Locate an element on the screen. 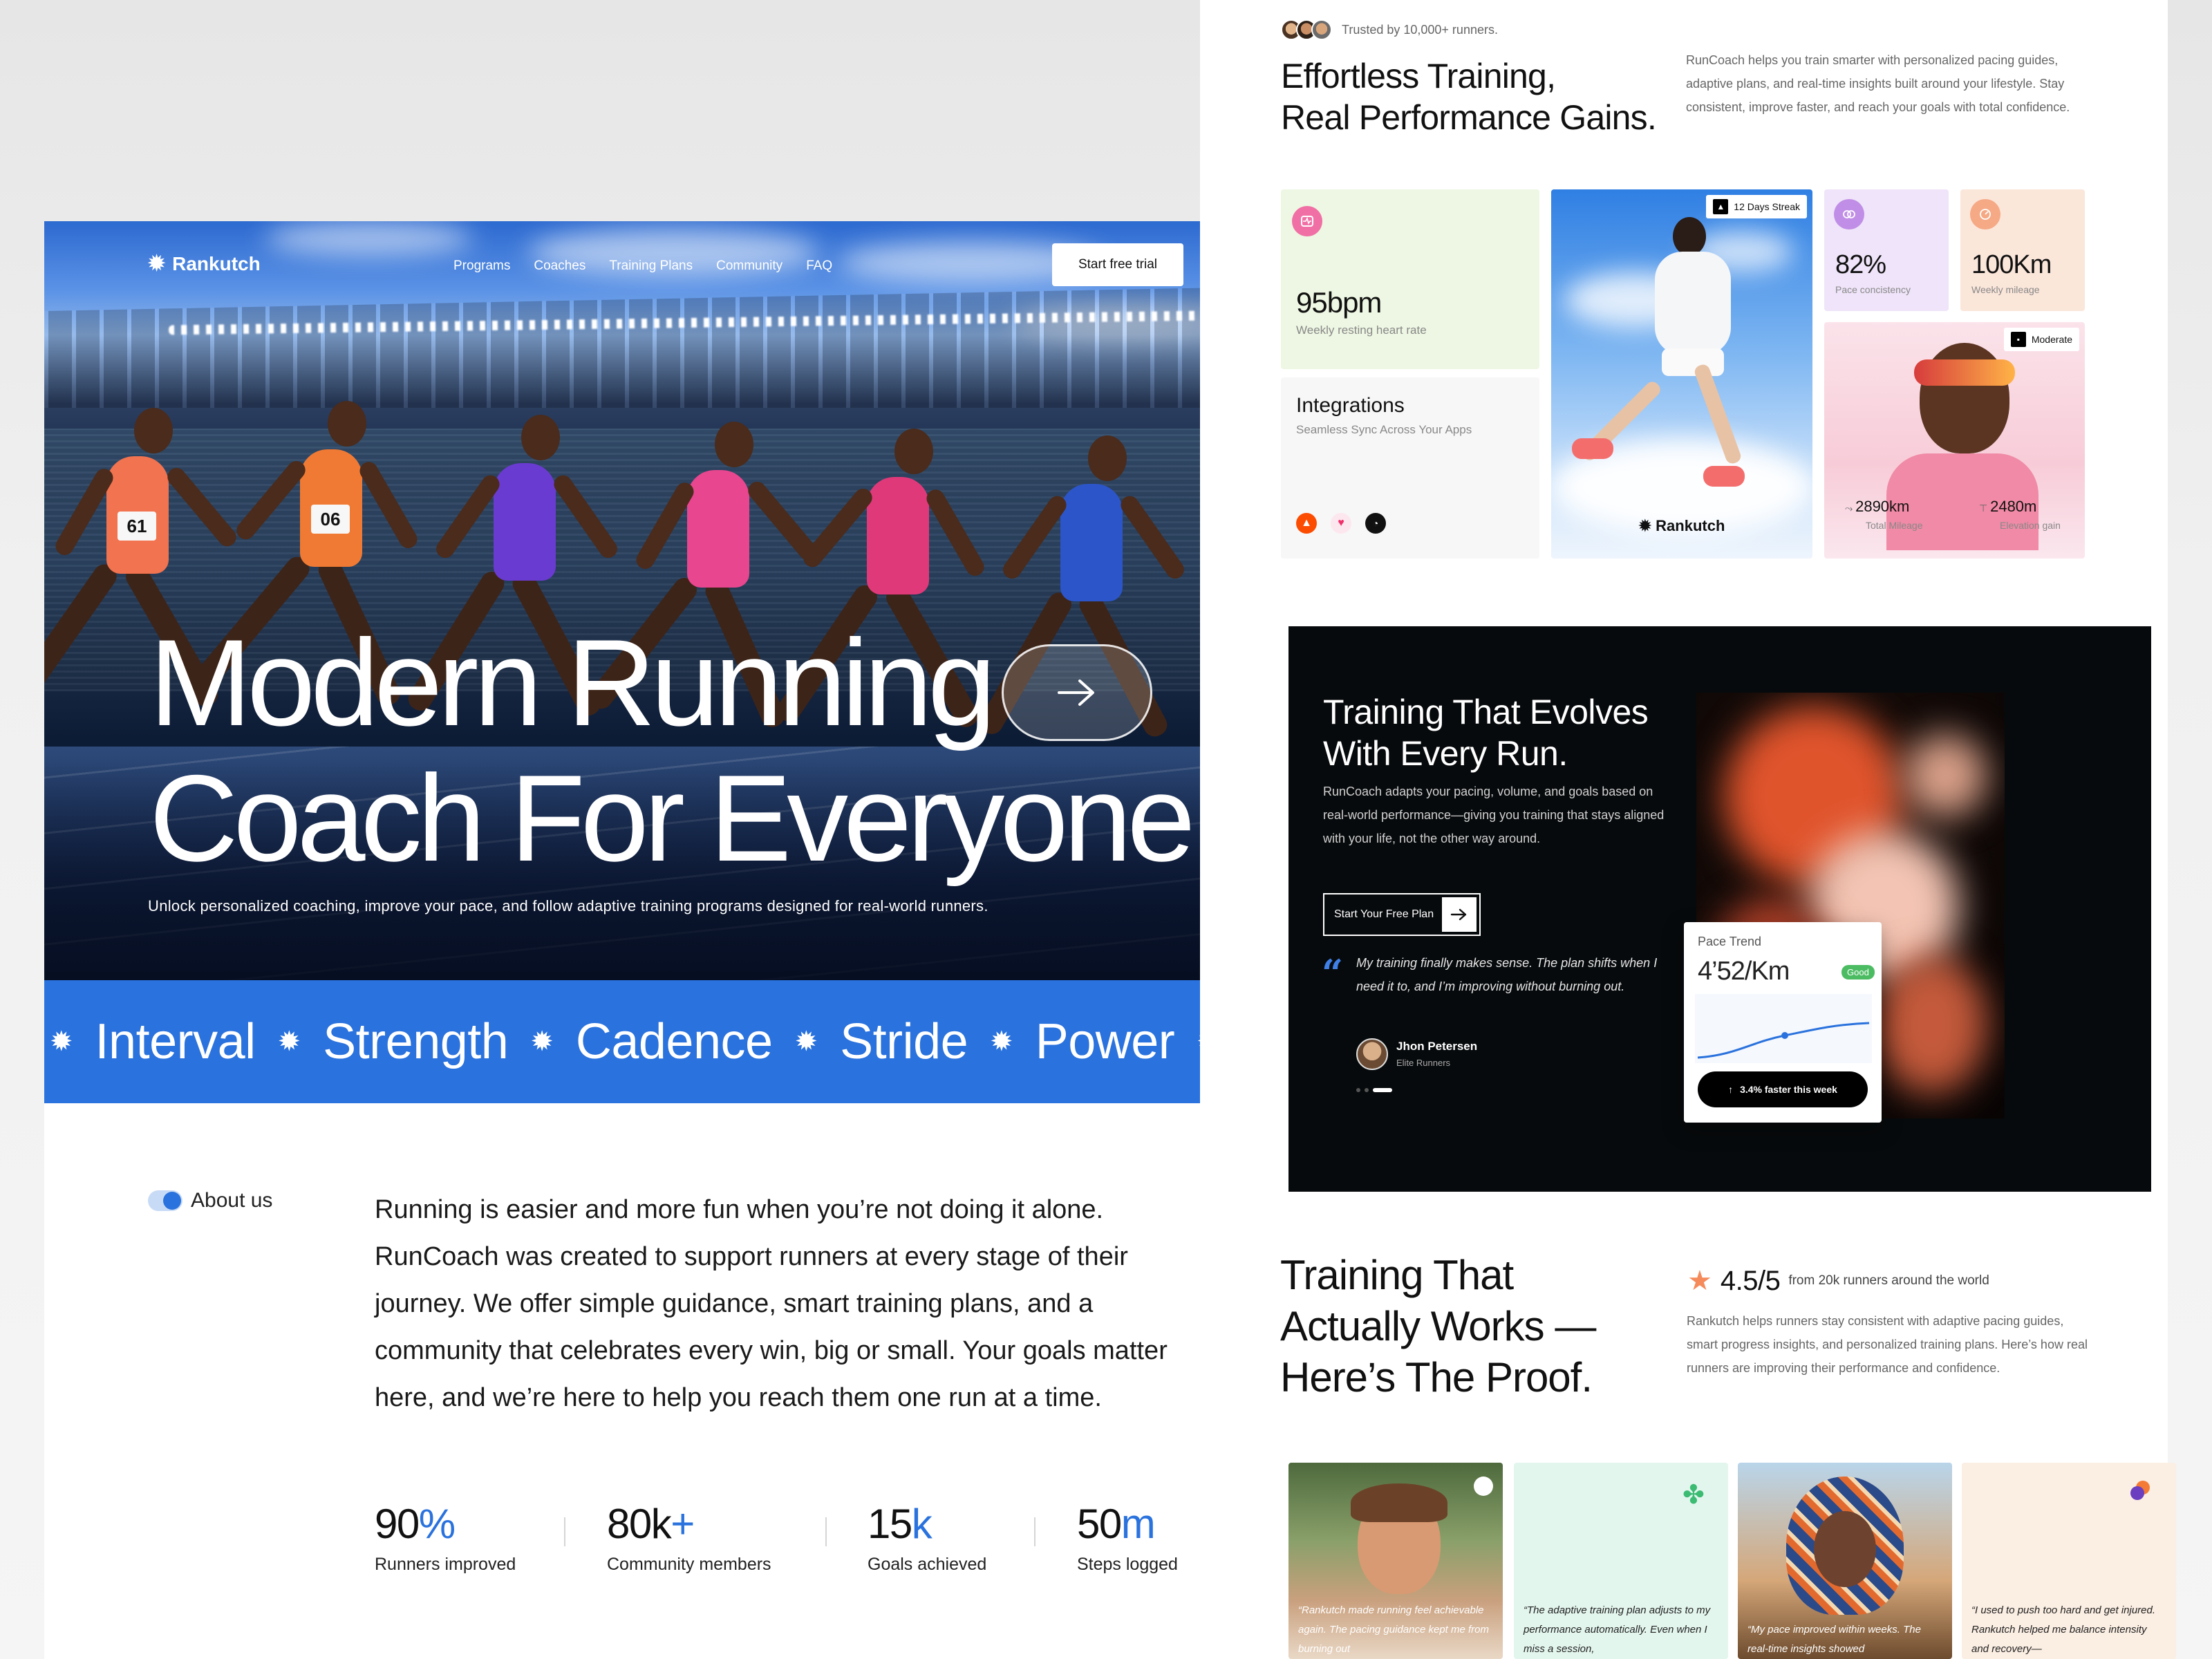 Image resolution: width=2212 pixels, height=1659 pixels. trusted-text: Trusted by 10,000+ runners. is located at coordinates (1420, 29).